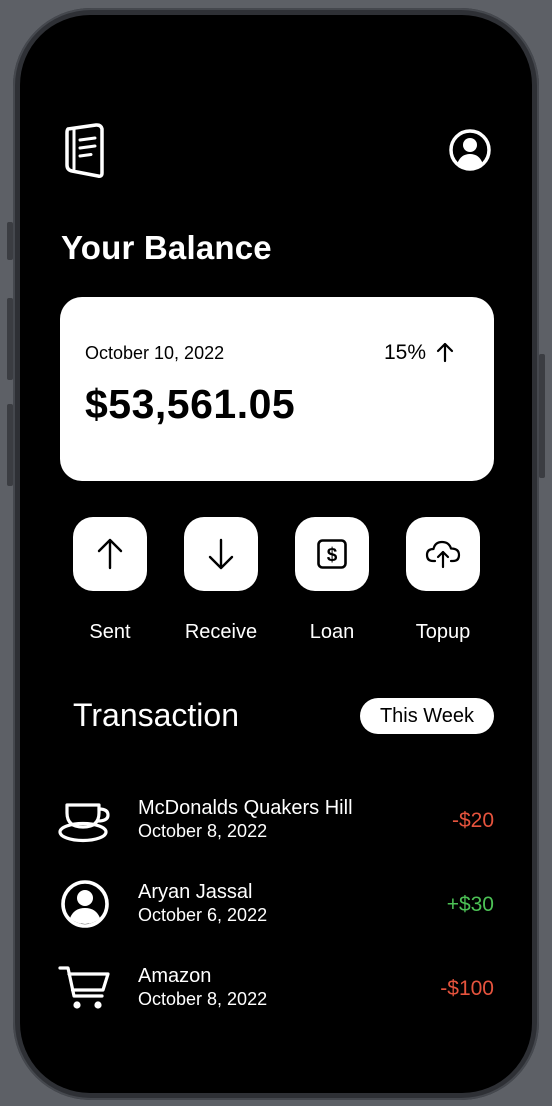 The image size is (552, 1106). Describe the element at coordinates (443, 632) in the screenshot. I see `topup-label: Topup` at that location.